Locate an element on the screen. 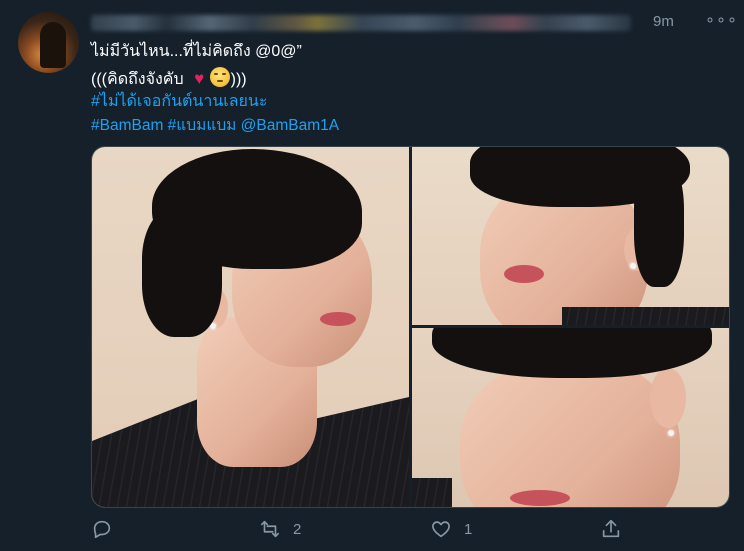 This screenshot has width=744, height=551. tweet-text-line-1: ไม่มีวันไหน...ที่ไม่คิดถึง @0@” is located at coordinates (196, 51).